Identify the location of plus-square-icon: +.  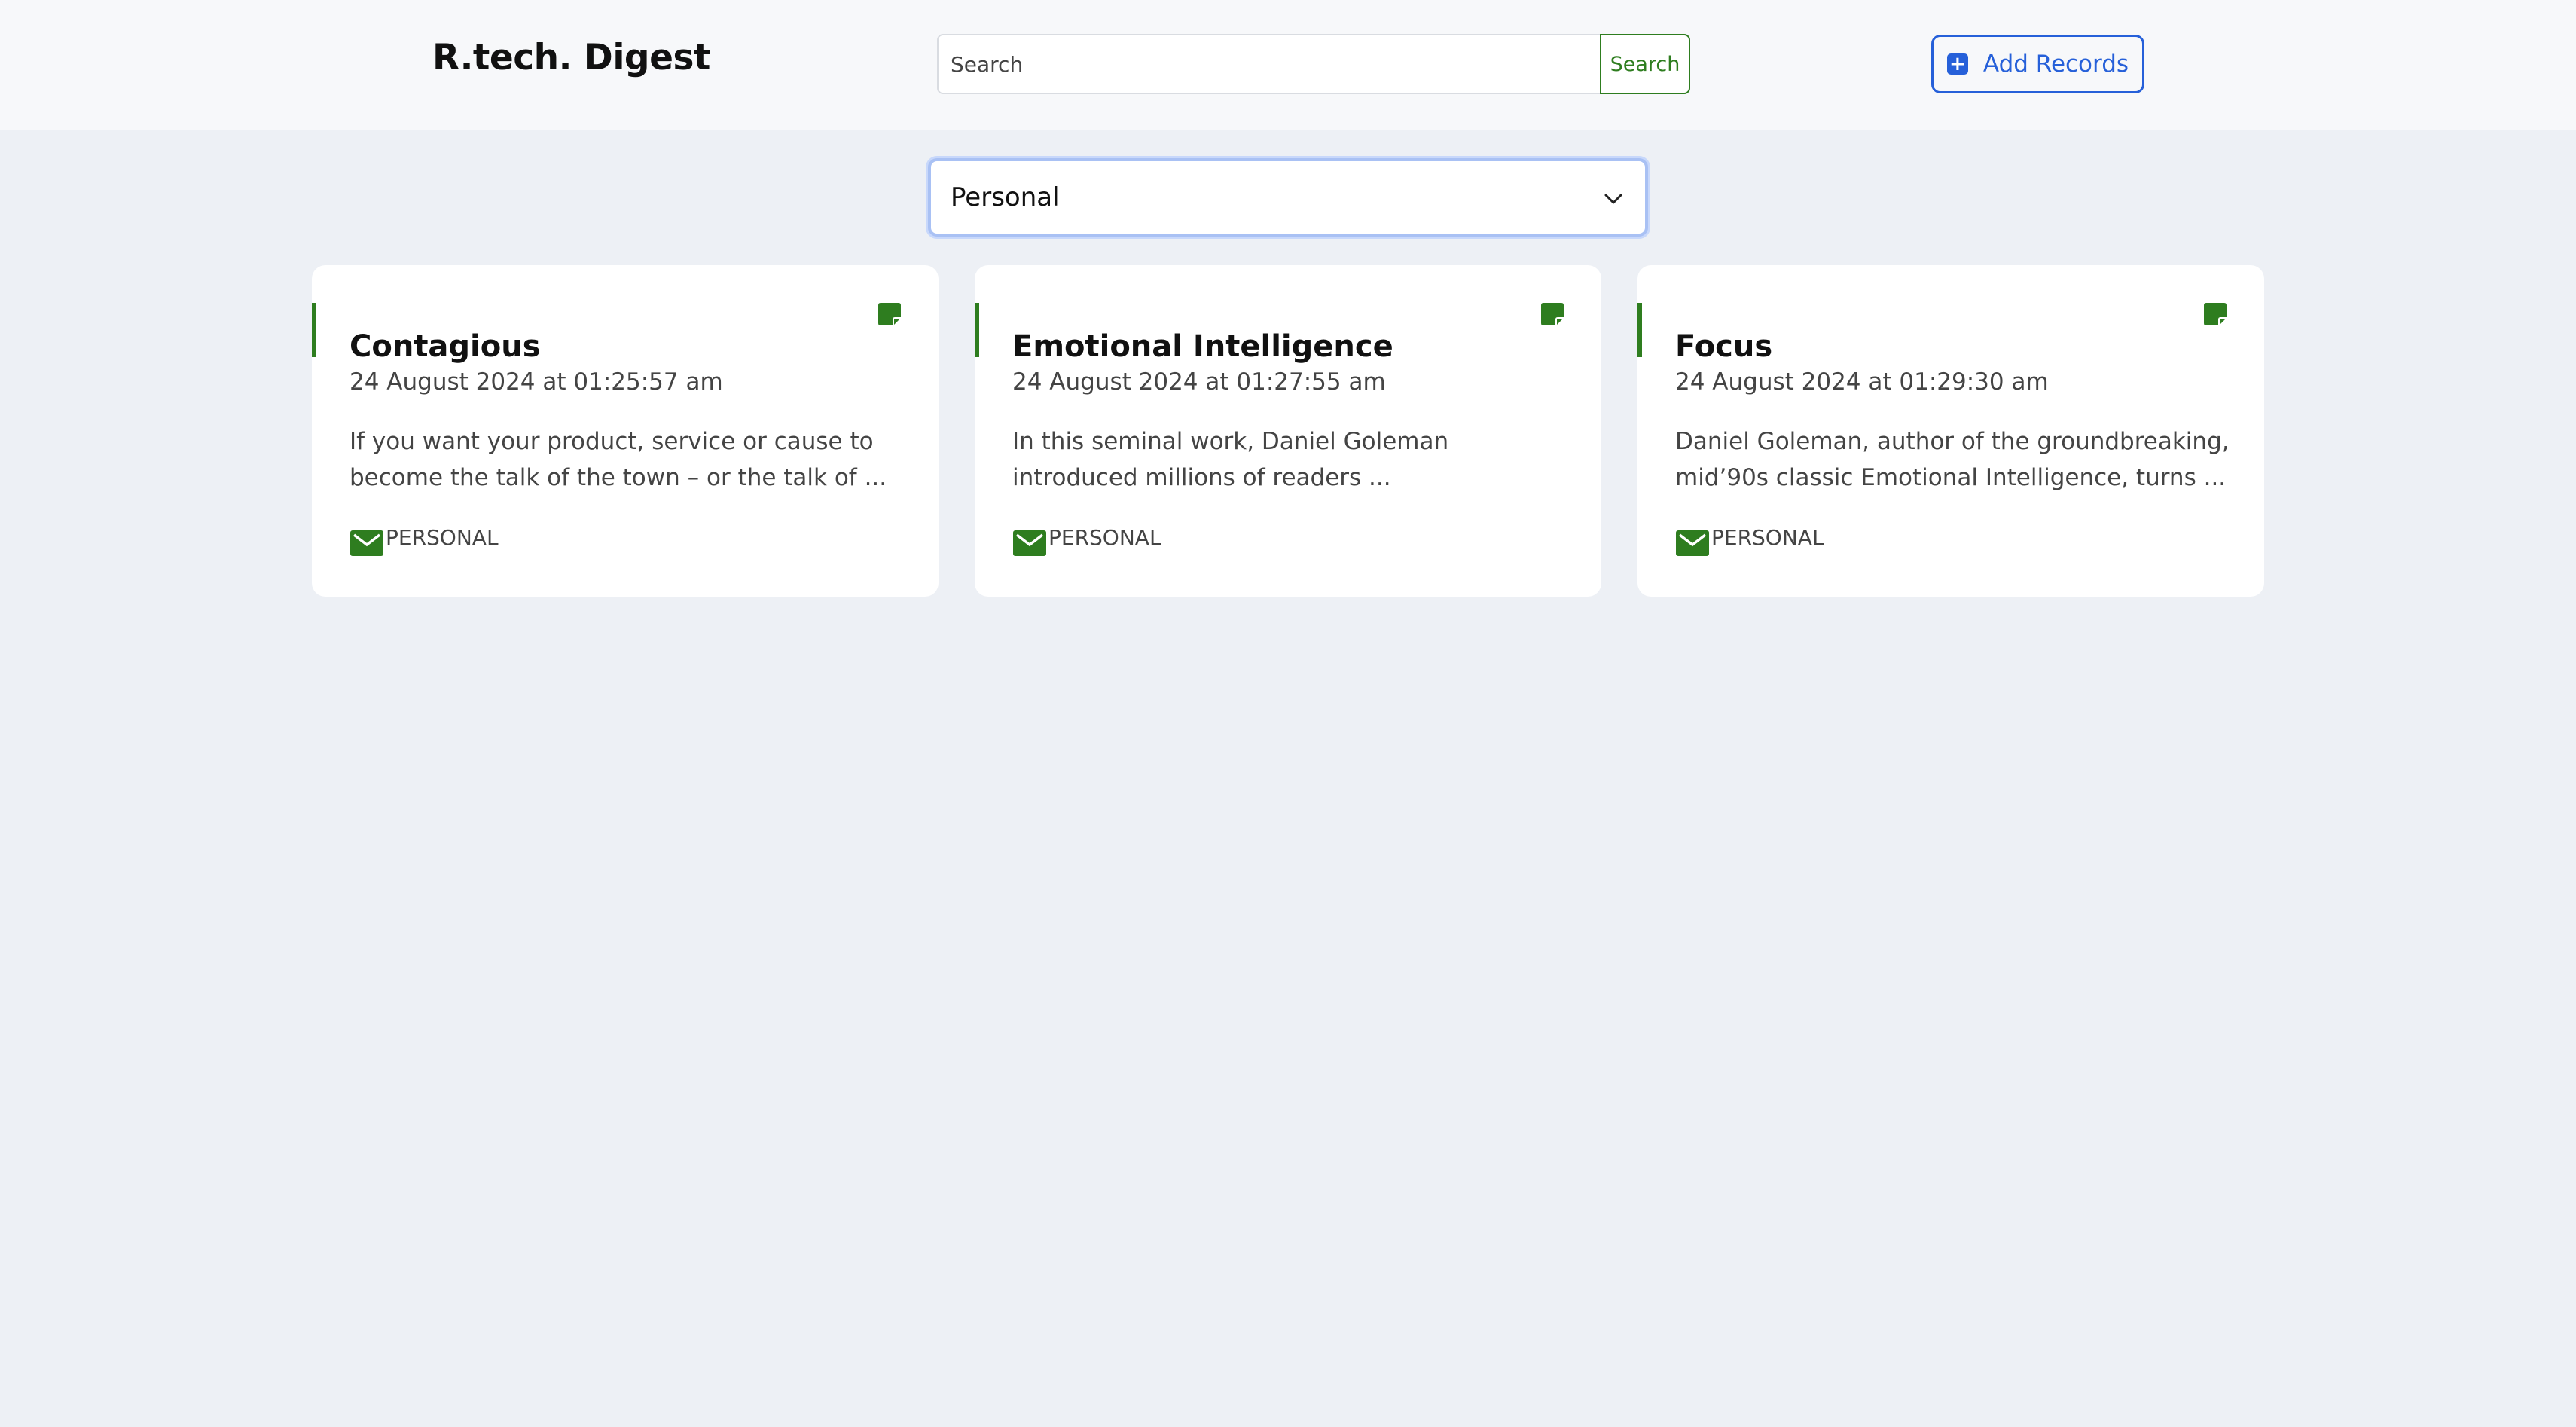
(1957, 64).